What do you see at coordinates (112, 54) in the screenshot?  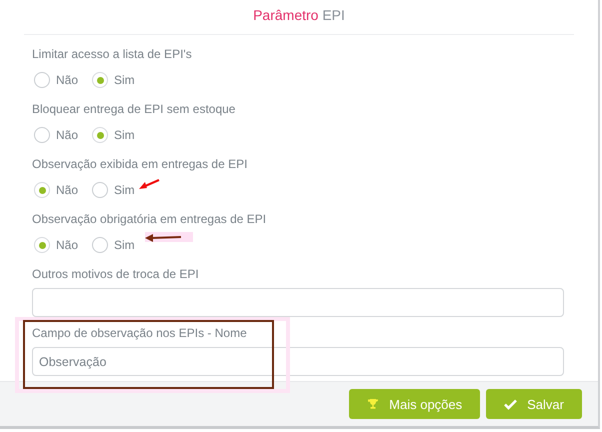 I see `option-label: Limitar acesso a lista de EPI's` at bounding box center [112, 54].